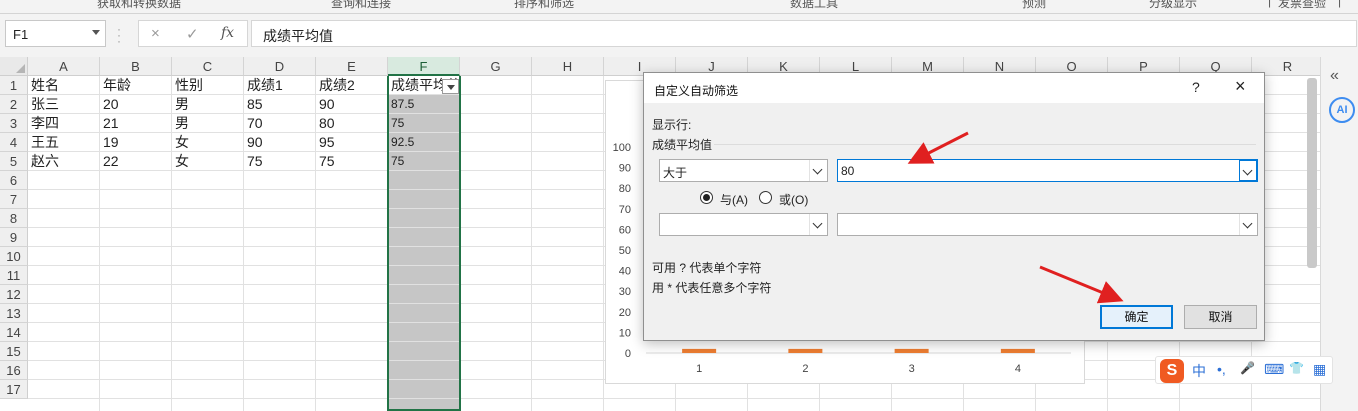 Image resolution: width=1358 pixels, height=411 pixels. What do you see at coordinates (544, 5) in the screenshot?
I see `ribbon-group-sort-filter: 排序和筛选` at bounding box center [544, 5].